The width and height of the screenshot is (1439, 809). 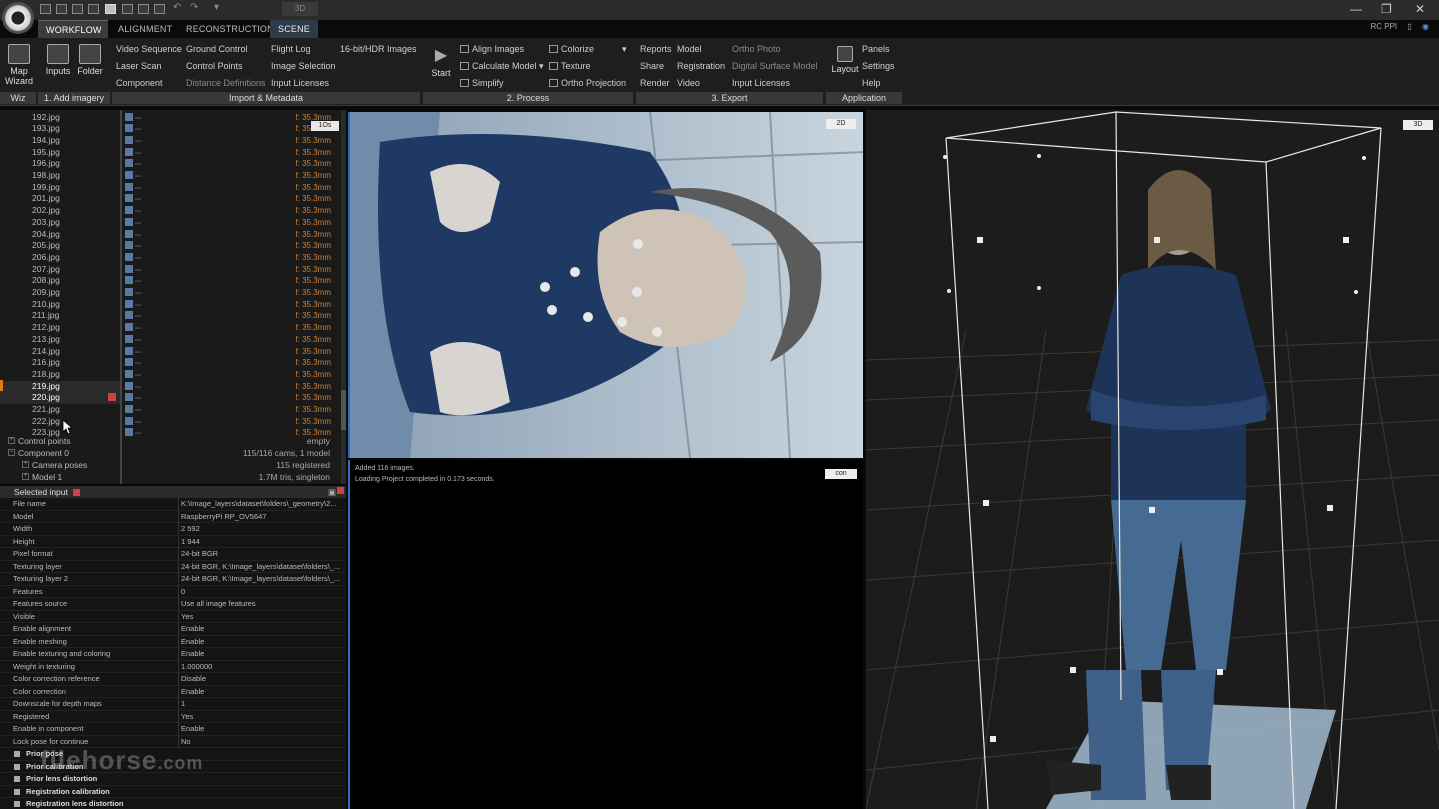 What do you see at coordinates (441, 62) in the screenshot?
I see `start-button: ▶ Start` at bounding box center [441, 62].